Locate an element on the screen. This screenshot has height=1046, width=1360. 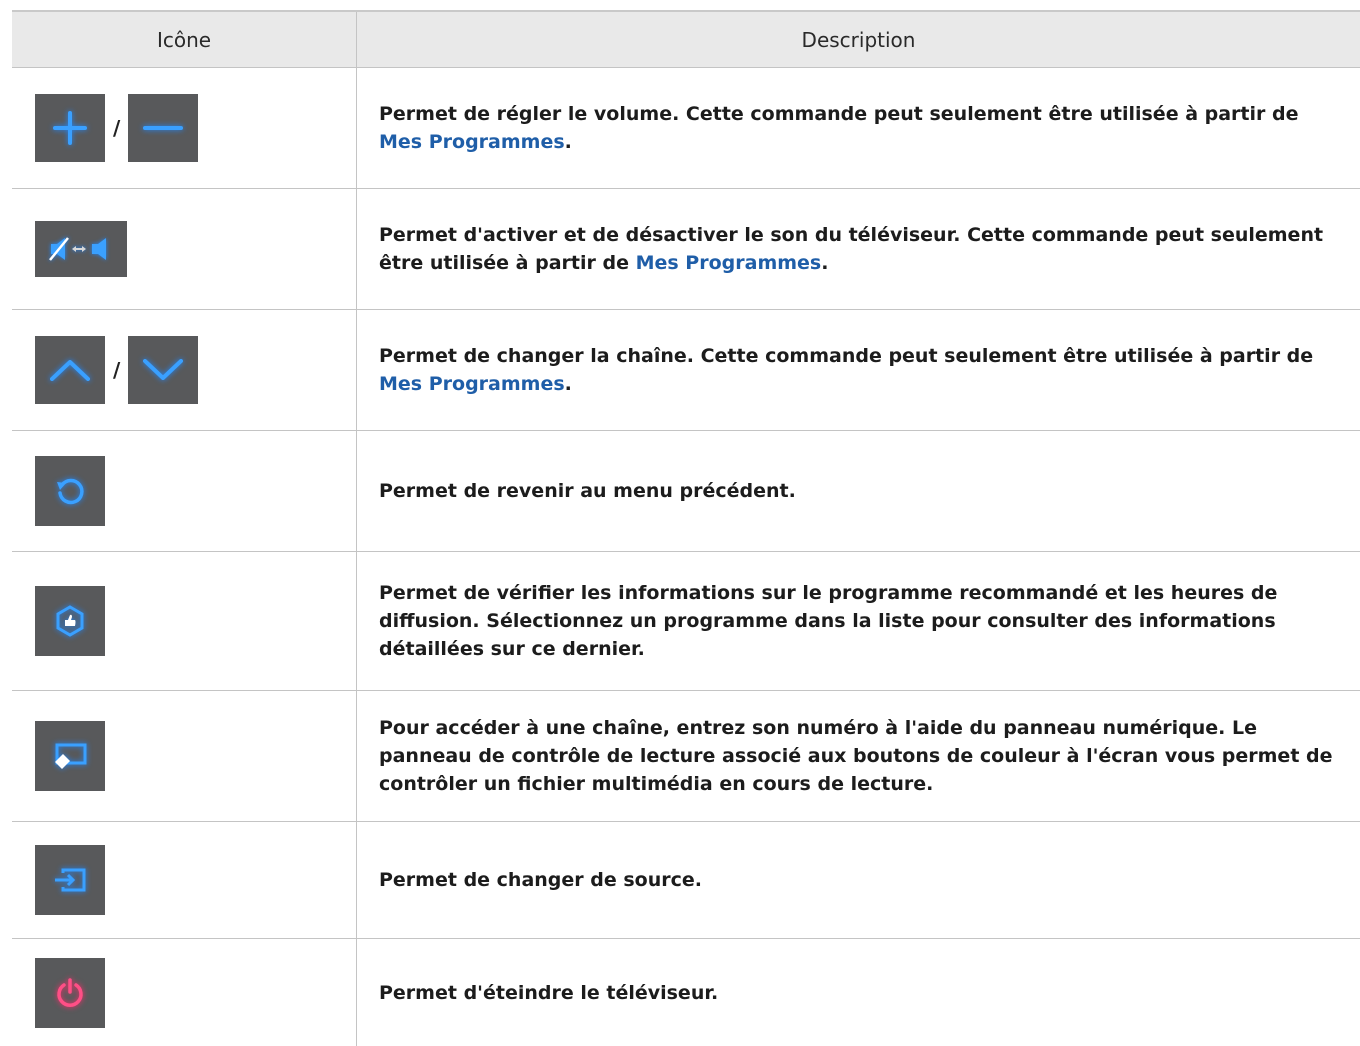
header-icon: Icône is located at coordinates (184, 39).